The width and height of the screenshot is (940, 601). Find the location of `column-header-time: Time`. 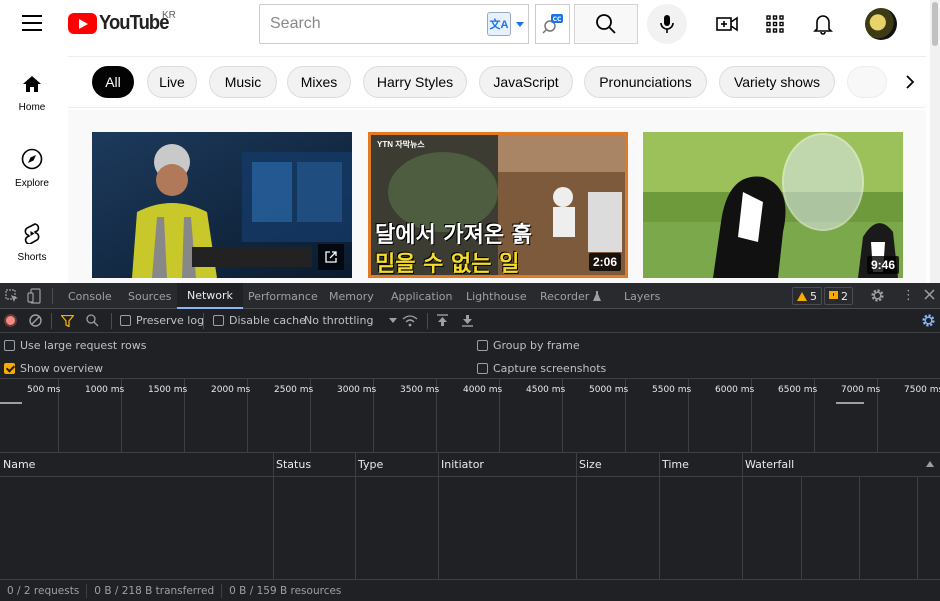

column-header-time: Time is located at coordinates (700, 465).